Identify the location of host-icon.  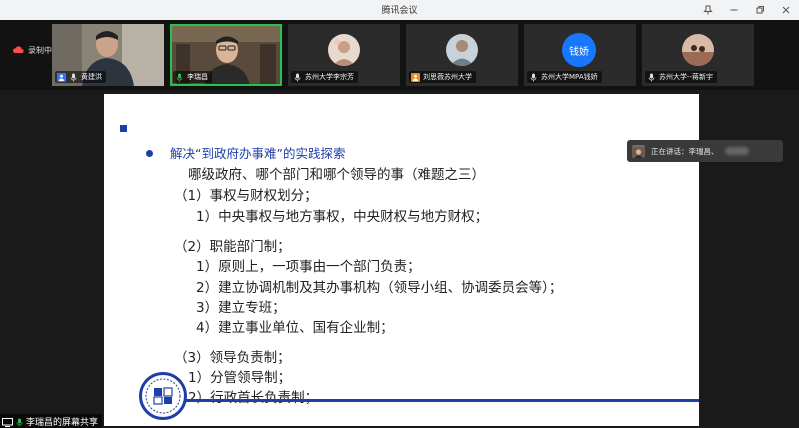
(415, 77).